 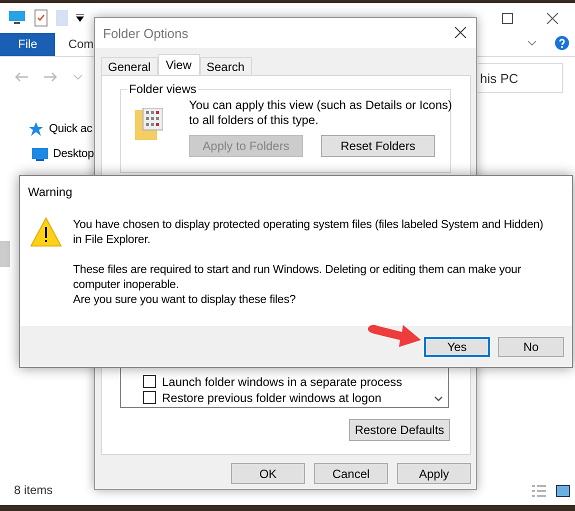 I want to click on selection-highlight, so click(x=5, y=254).